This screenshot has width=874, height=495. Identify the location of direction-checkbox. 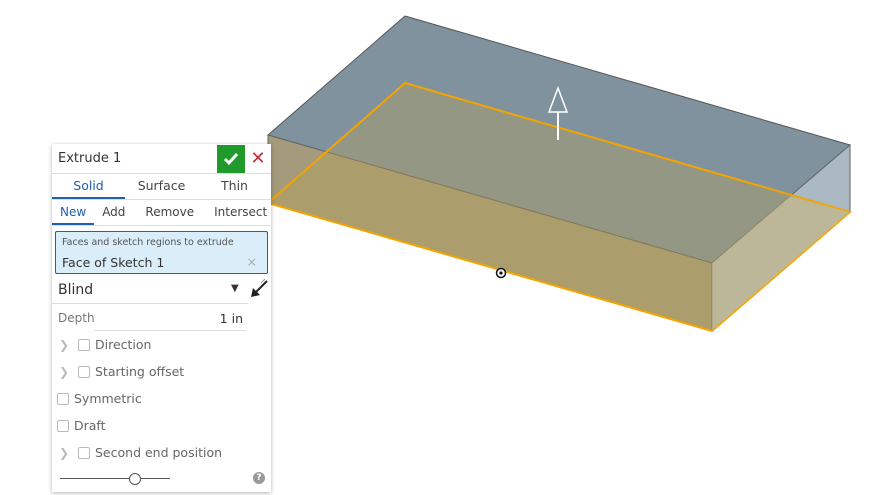
(84, 344).